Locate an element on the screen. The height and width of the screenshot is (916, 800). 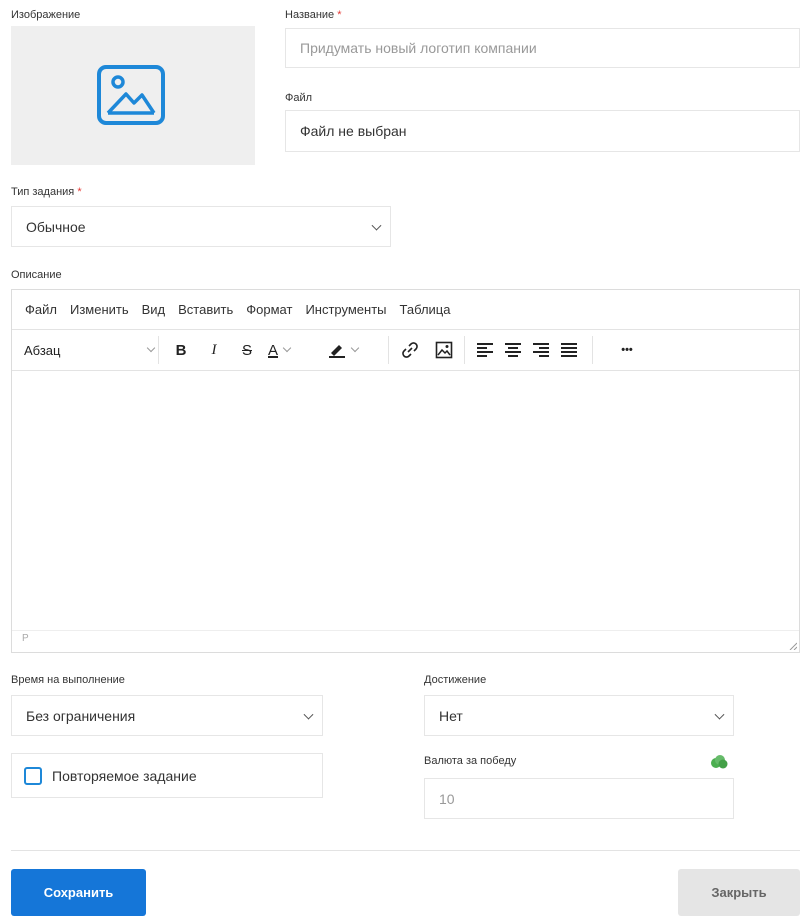
name-input: Придумать новый логотип компании is located at coordinates (542, 48).